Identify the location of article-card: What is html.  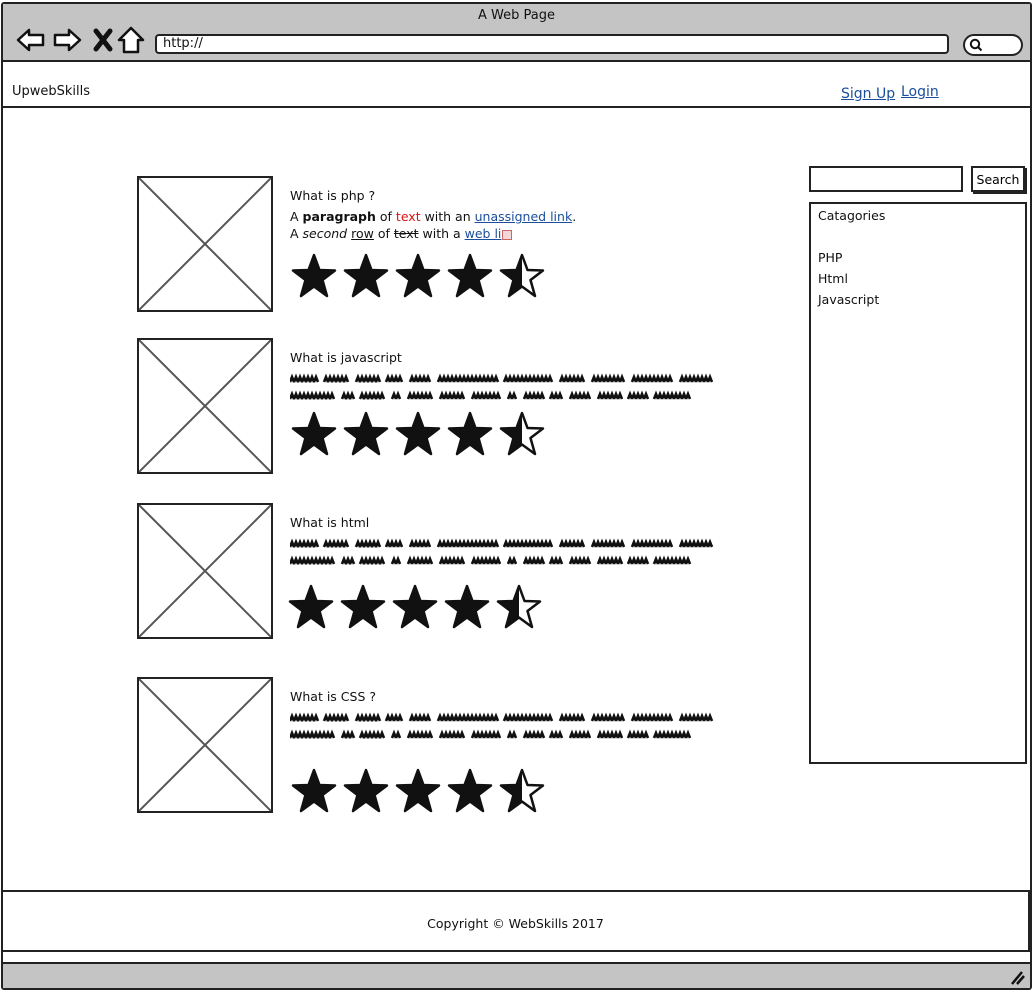
(462, 573).